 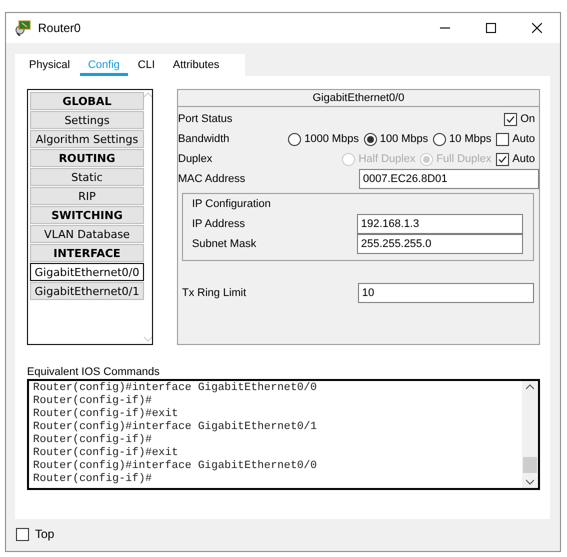 What do you see at coordinates (94, 372) in the screenshot?
I see `section-label: Equivalent IOS Commands` at bounding box center [94, 372].